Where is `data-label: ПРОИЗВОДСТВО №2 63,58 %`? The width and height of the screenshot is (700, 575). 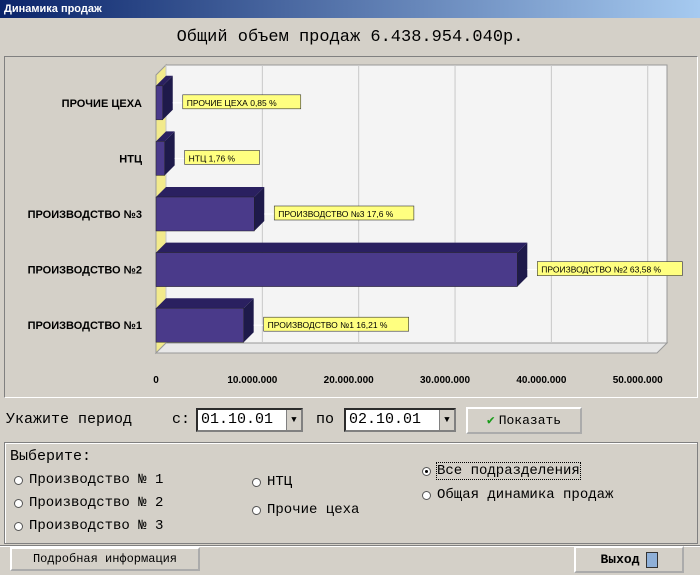 data-label: ПРОИЗВОДСТВО №2 63,58 % is located at coordinates (601, 270).